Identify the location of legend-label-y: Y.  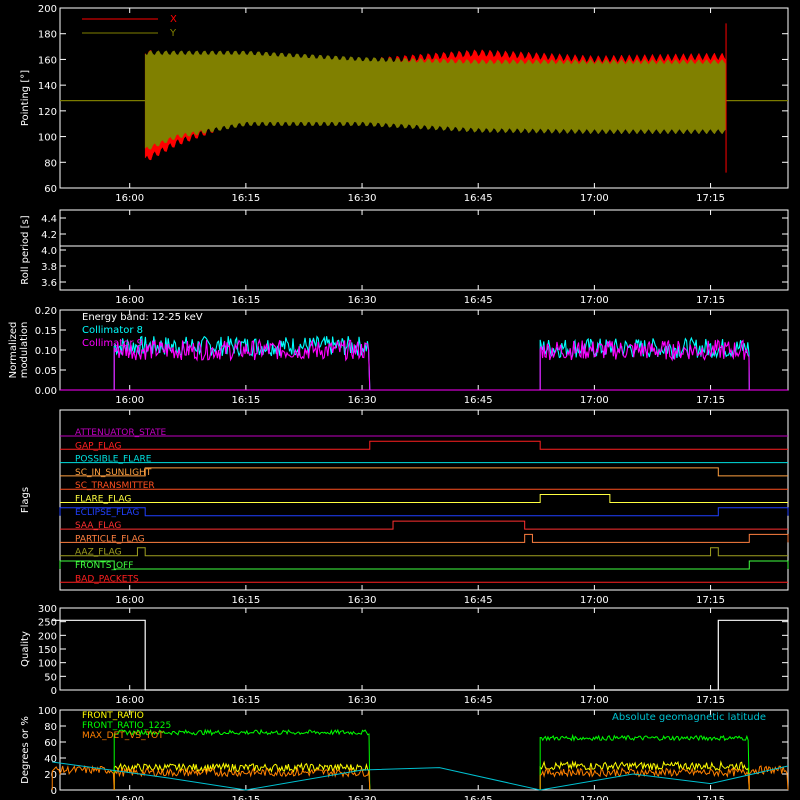
(173, 33).